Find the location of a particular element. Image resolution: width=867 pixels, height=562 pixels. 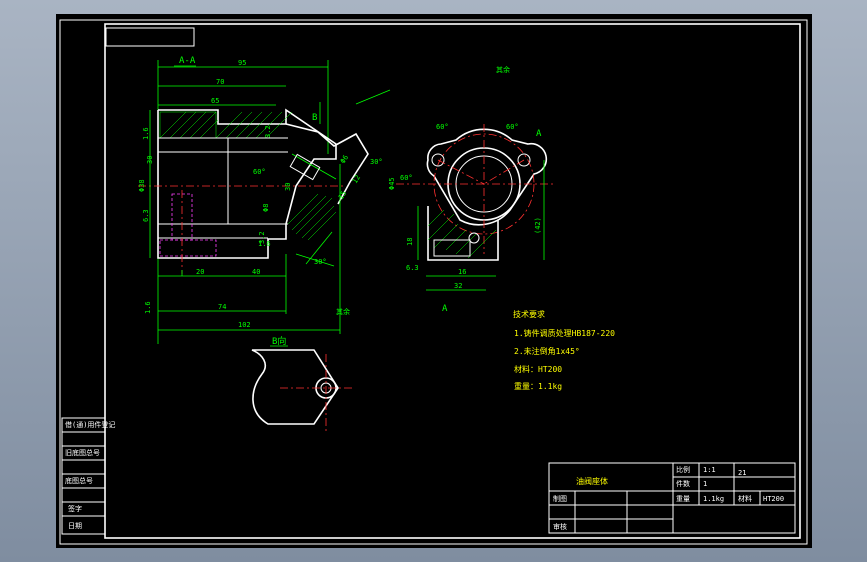

drawn-label: 制图 is located at coordinates (560, 498).